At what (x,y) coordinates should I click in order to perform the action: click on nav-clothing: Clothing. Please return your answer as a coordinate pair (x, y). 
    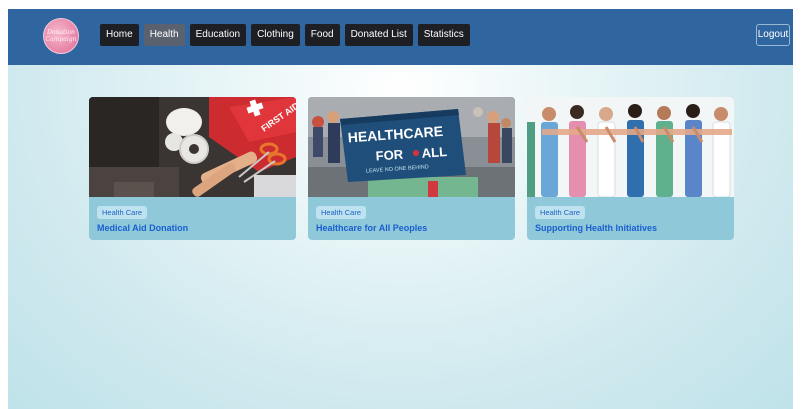
    Looking at the image, I should click on (275, 35).